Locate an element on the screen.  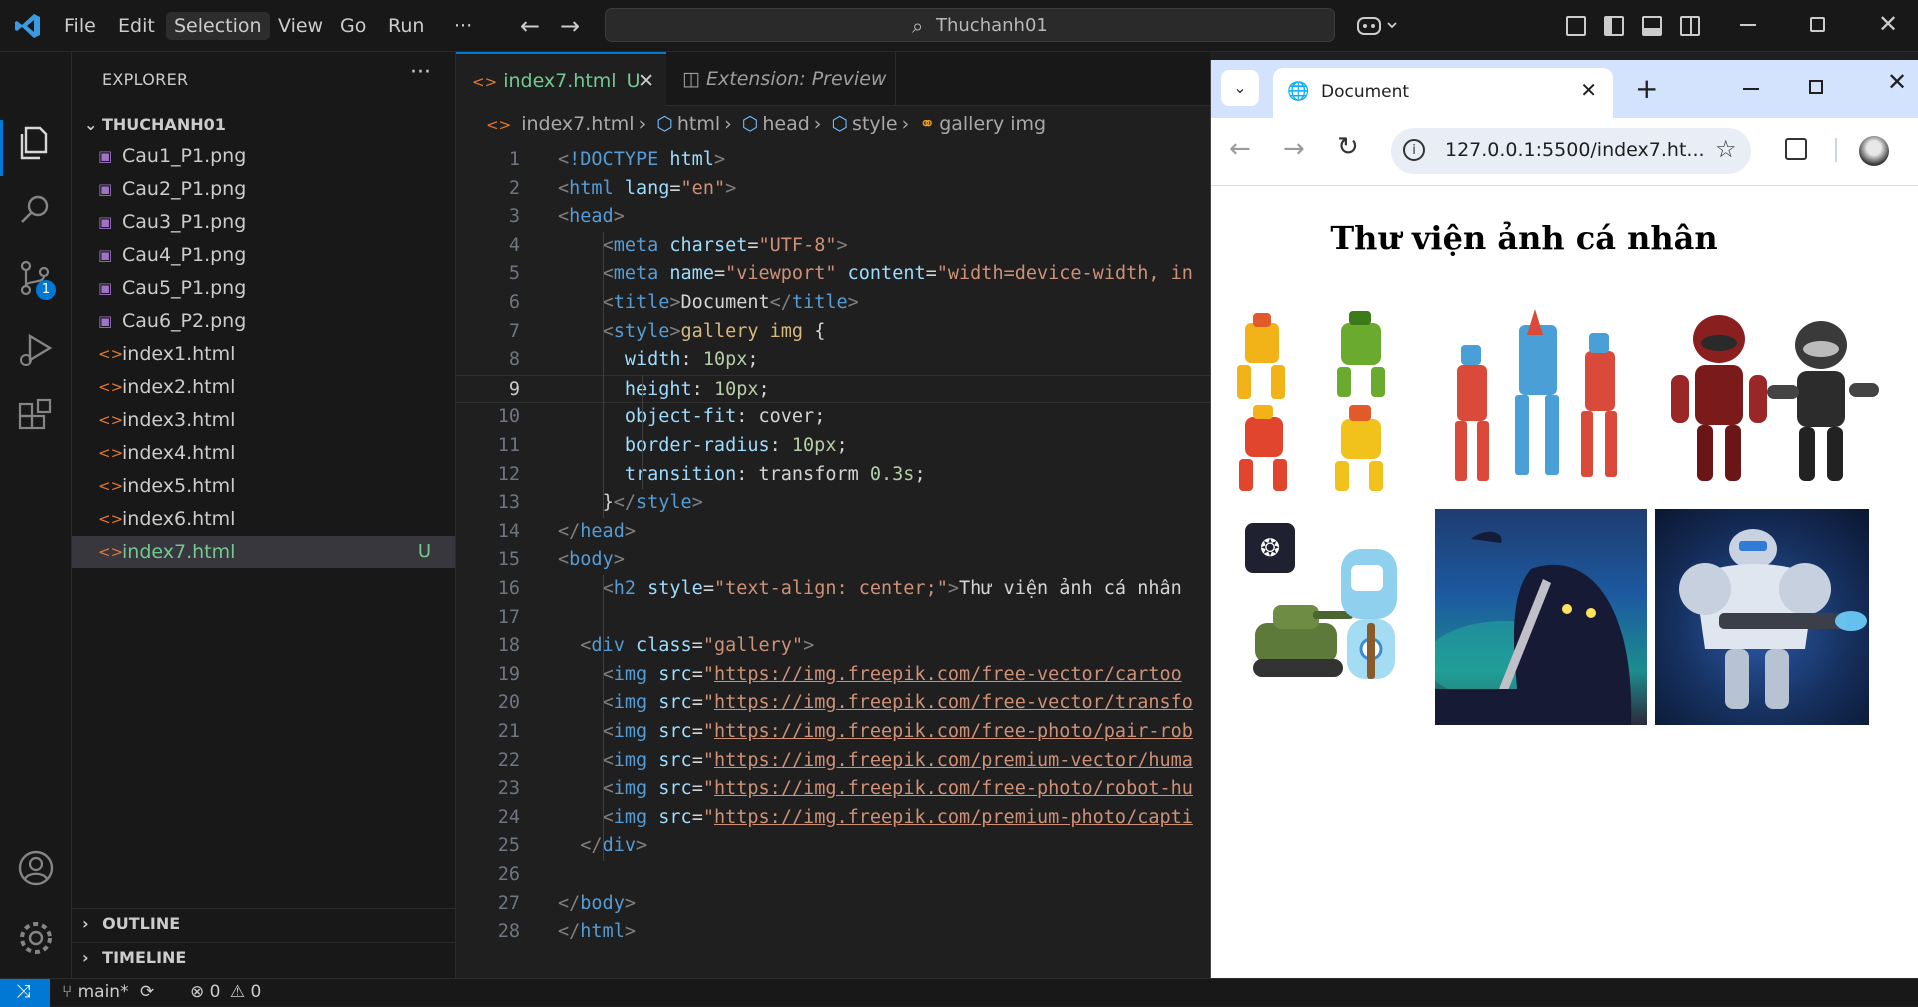
code-line: 11 border-radius: 10px; is located at coordinates (833, 446).